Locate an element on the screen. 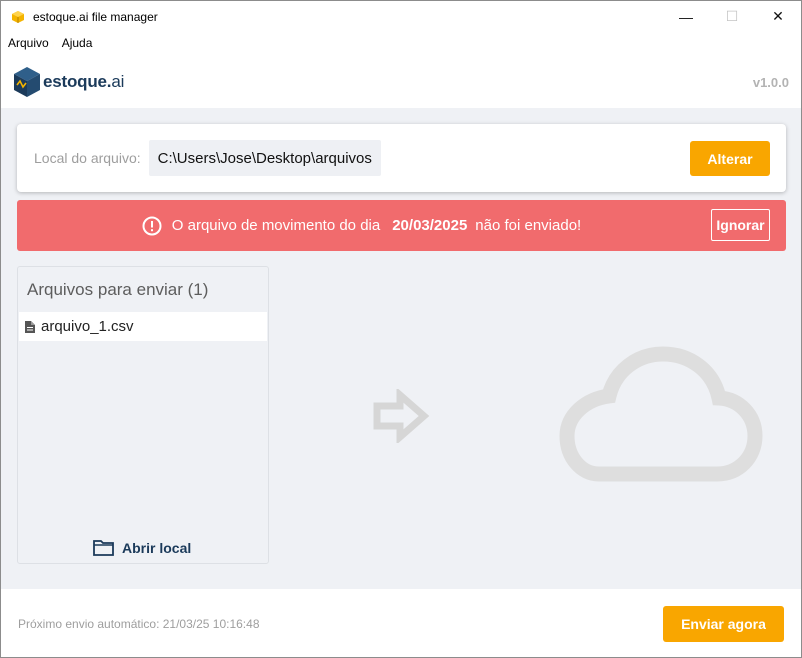  list-item: arquivo_1.csv is located at coordinates (143, 326).